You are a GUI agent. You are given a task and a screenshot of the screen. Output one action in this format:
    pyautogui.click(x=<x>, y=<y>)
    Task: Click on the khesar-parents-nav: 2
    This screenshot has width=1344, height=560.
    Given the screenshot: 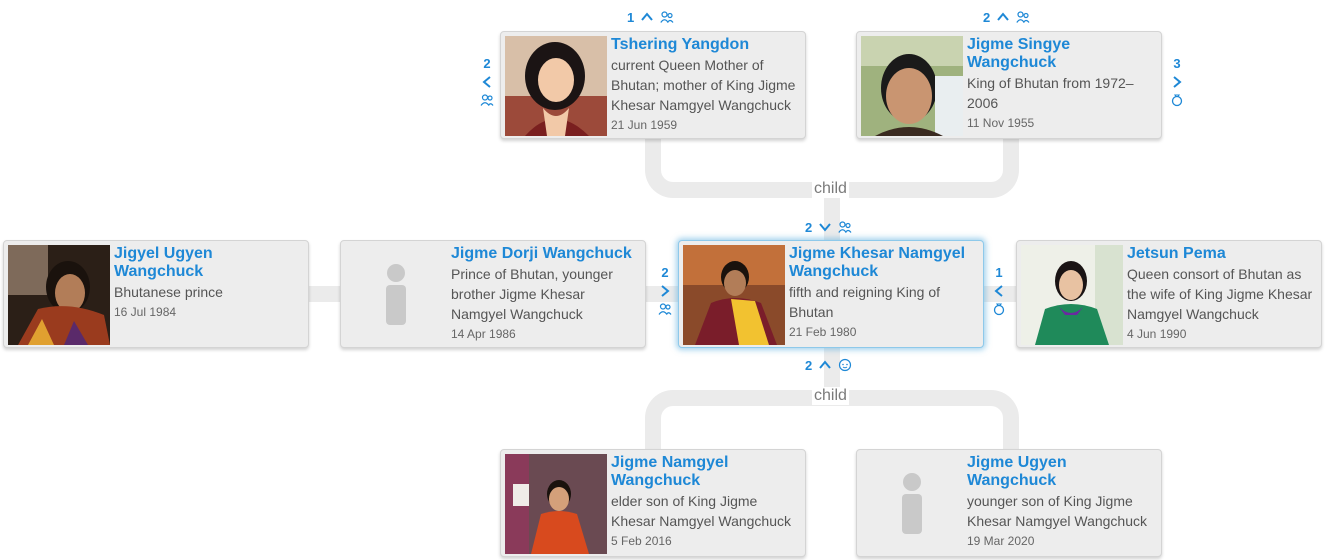 What is the action you would take?
    pyautogui.click(x=828, y=227)
    